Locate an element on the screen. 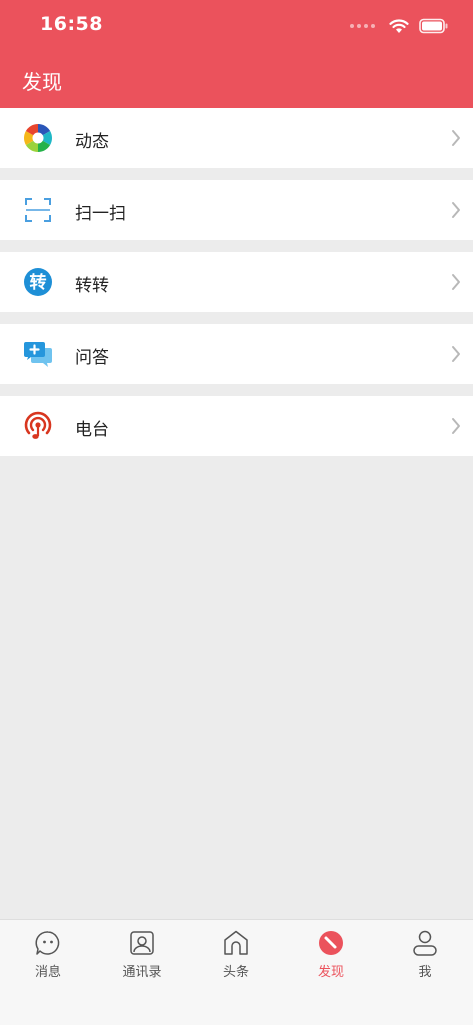  zhuanzhuan-icon: 转 is located at coordinates (38, 282).